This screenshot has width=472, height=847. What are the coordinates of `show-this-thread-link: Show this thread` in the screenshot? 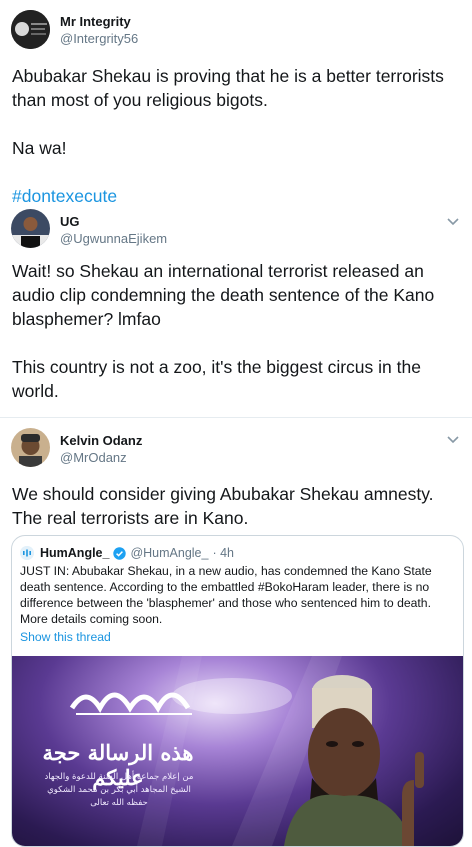 It's located at (65, 637).